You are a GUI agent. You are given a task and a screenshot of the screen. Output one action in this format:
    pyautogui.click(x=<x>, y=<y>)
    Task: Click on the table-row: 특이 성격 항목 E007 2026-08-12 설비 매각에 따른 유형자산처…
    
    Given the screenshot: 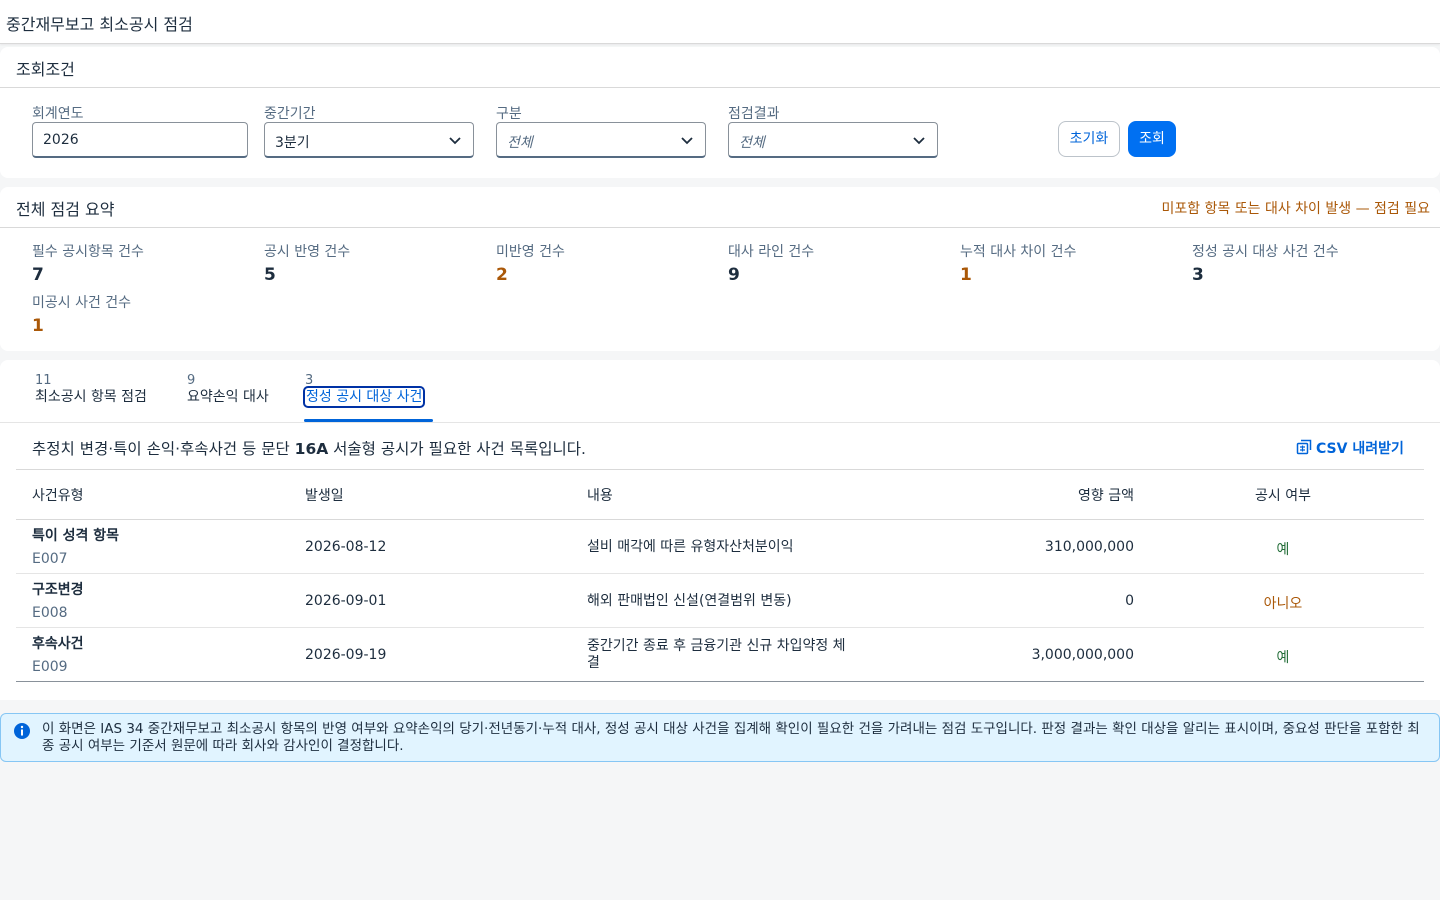 What is the action you would take?
    pyautogui.click(x=720, y=547)
    